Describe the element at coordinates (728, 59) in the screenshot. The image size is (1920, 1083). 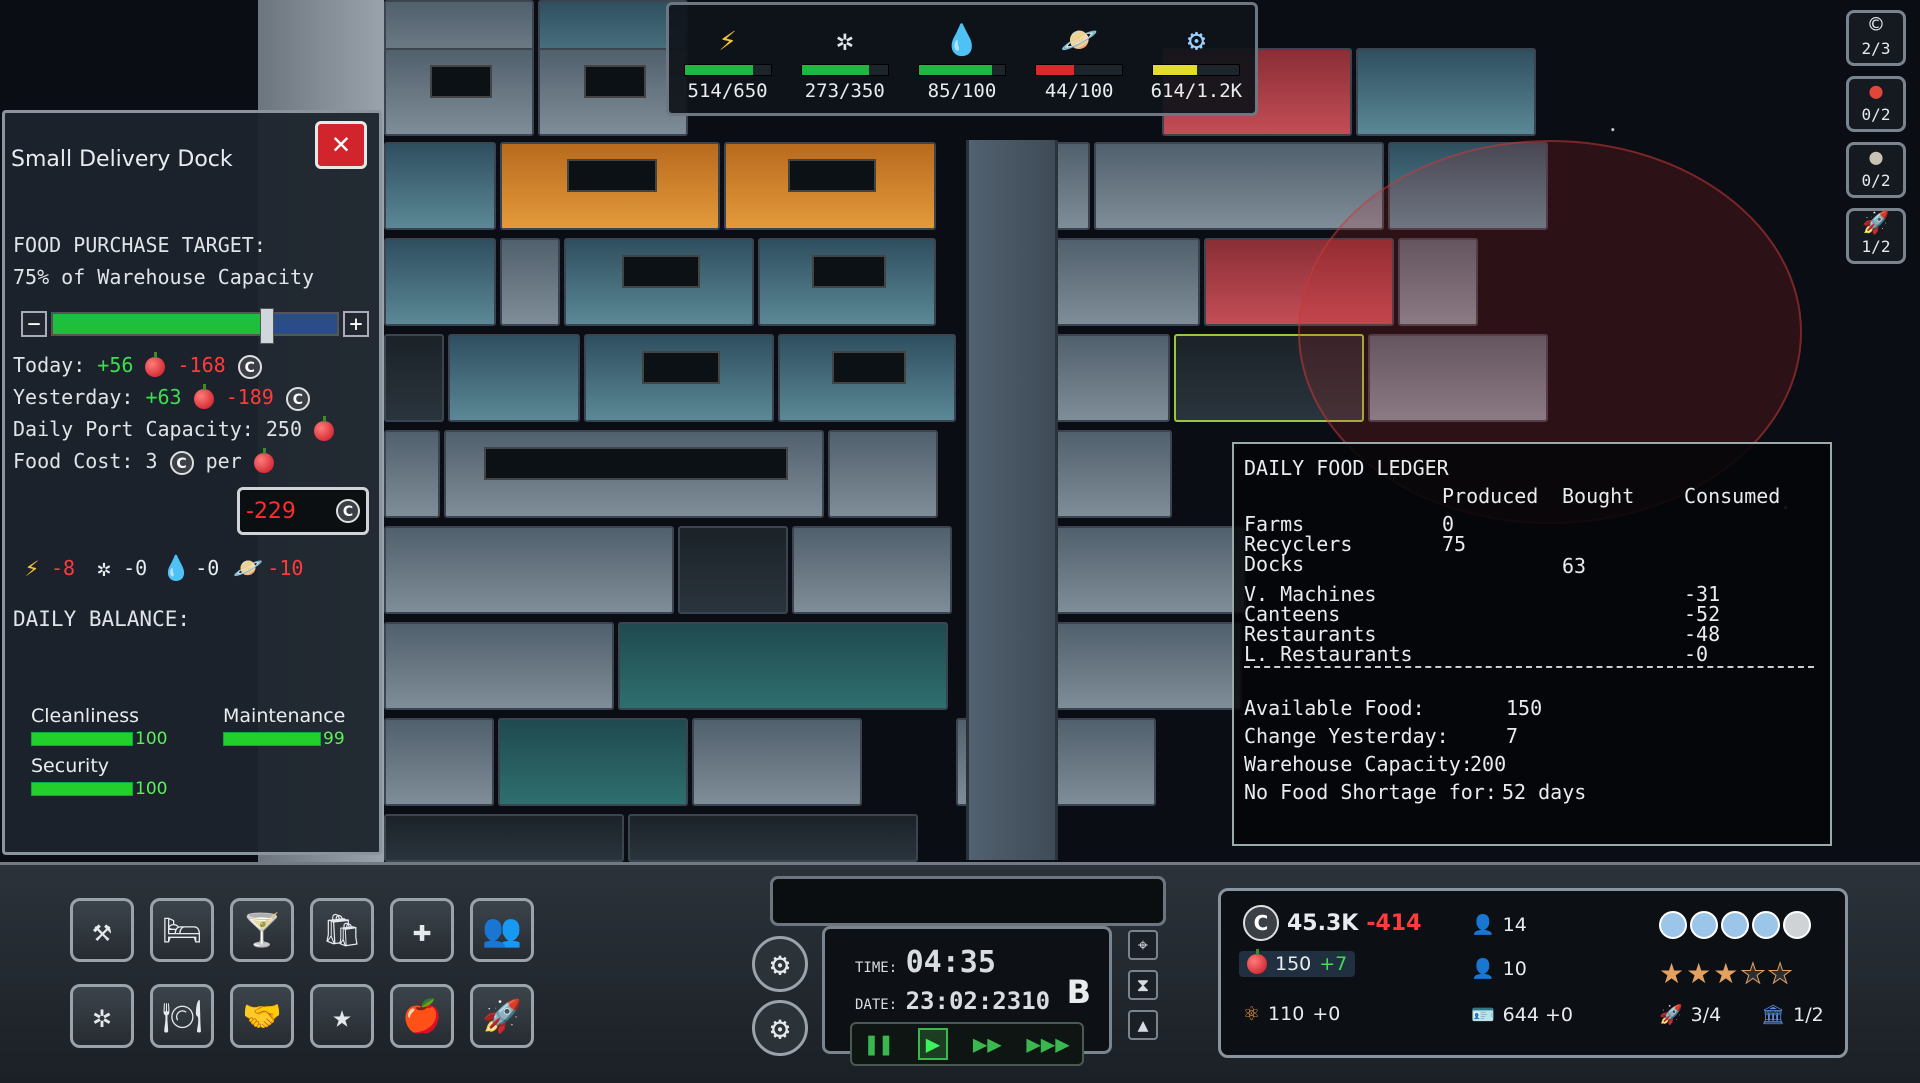
I see `resource-power: ⚡ 514/650` at that location.